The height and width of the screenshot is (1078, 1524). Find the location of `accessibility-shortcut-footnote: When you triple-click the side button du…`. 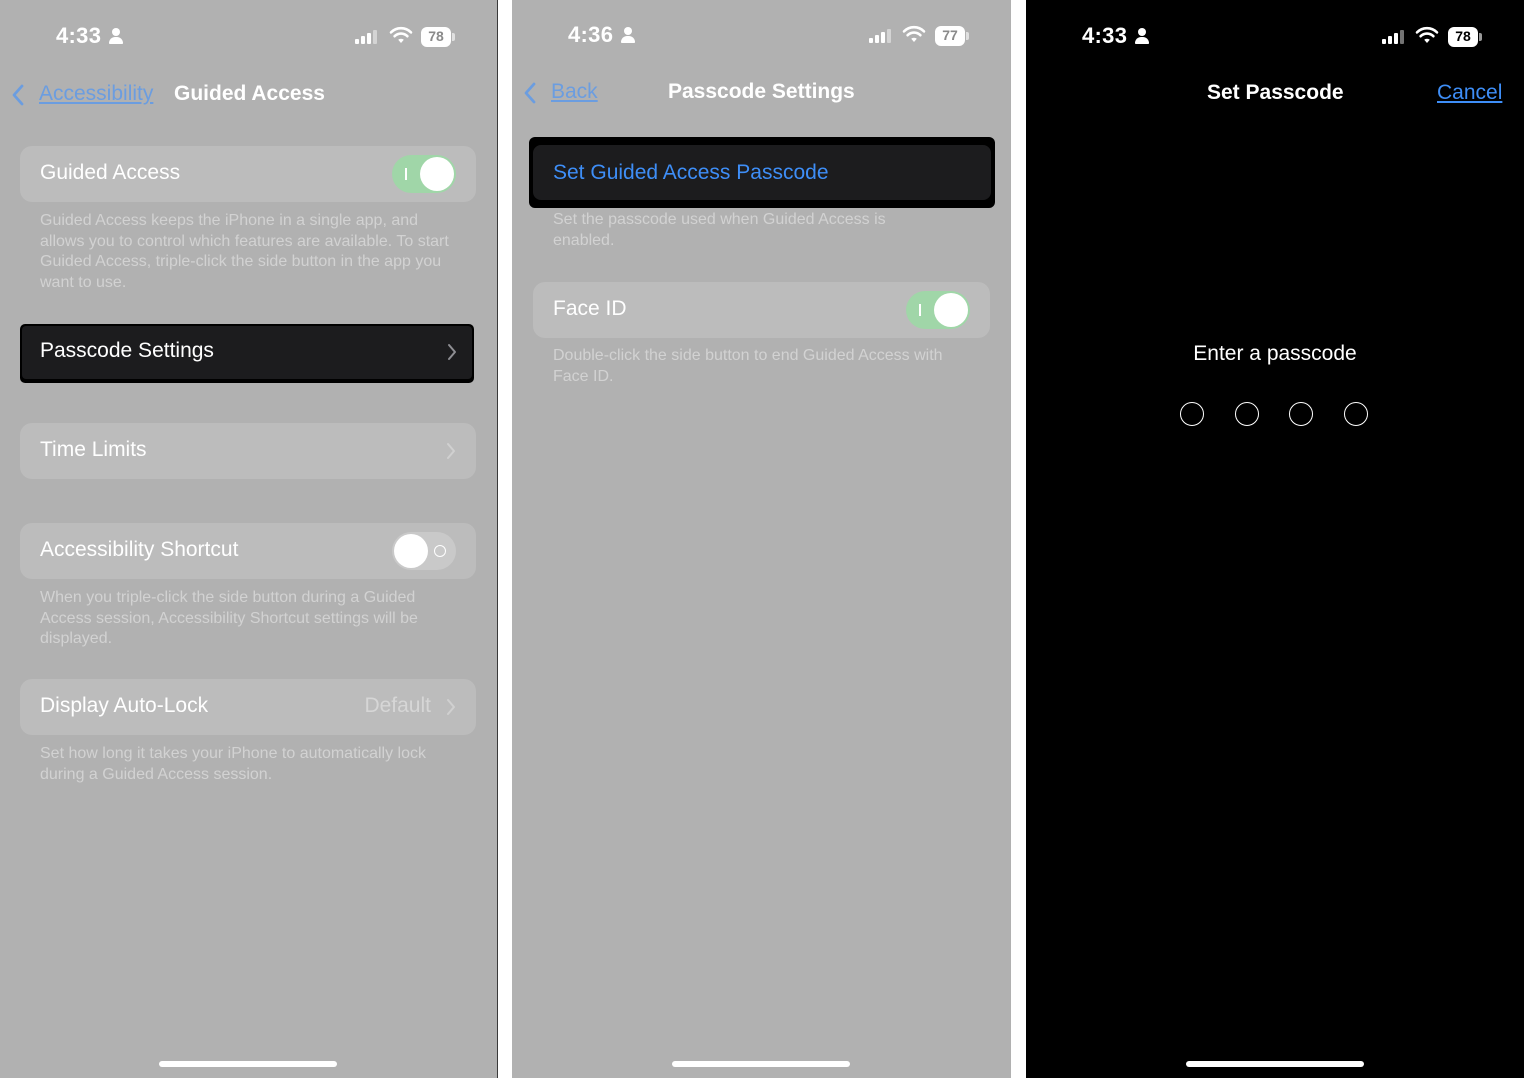

accessibility-shortcut-footnote: When you triple-click the side button du… is located at coordinates (229, 618).